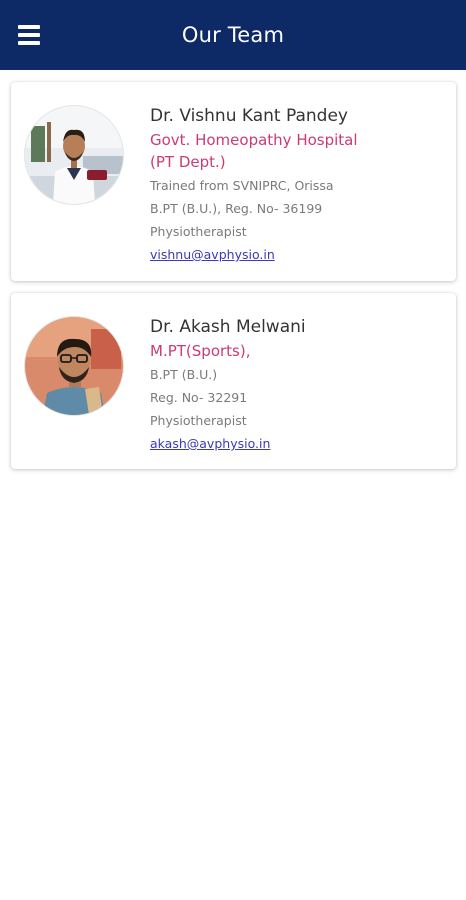 The height and width of the screenshot is (900, 466). What do you see at coordinates (228, 327) in the screenshot?
I see `member-name: Dr. Akash Melwani` at bounding box center [228, 327].